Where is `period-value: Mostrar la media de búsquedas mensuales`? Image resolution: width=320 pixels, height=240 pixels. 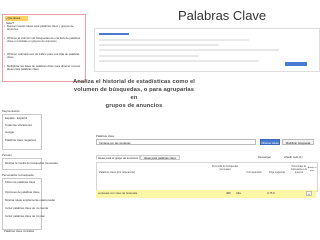
period-value: Mostrar la media de búsquedas mensuales is located at coordinates (32, 163).